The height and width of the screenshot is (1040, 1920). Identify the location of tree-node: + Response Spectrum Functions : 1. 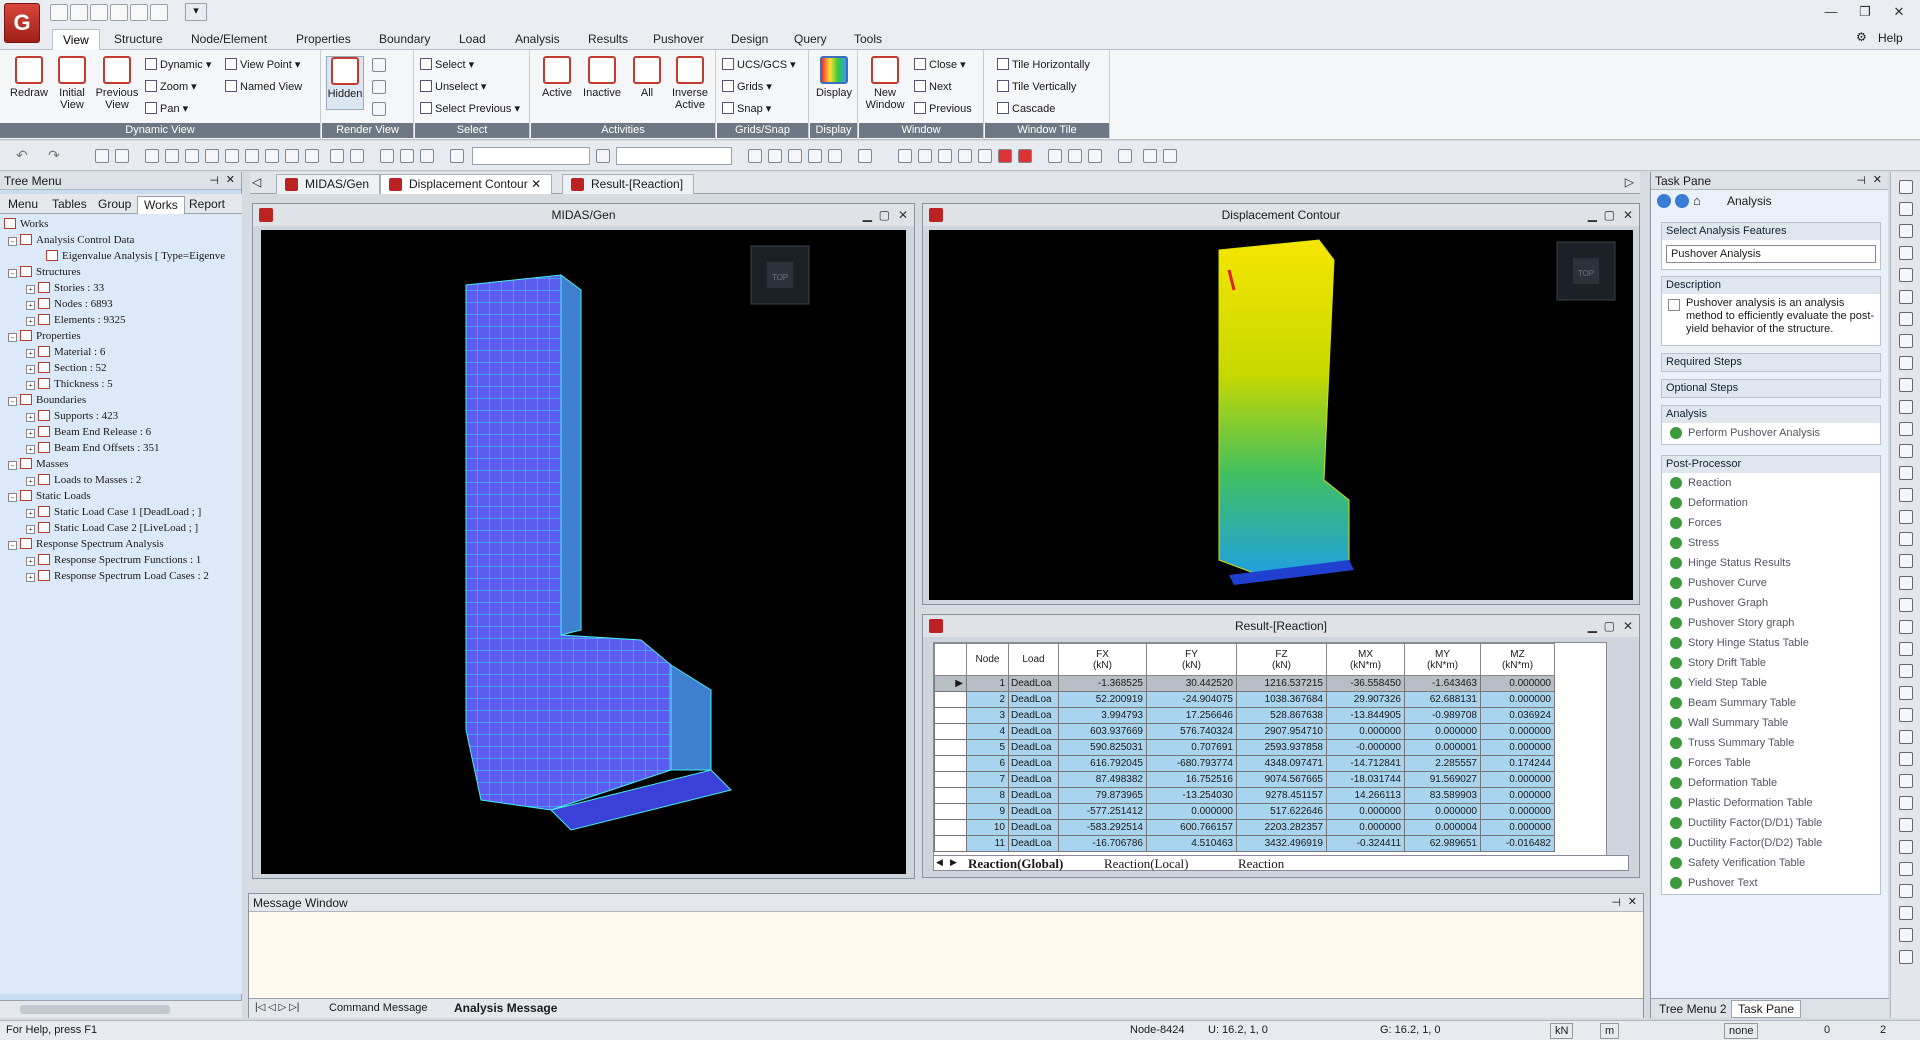
(113, 560).